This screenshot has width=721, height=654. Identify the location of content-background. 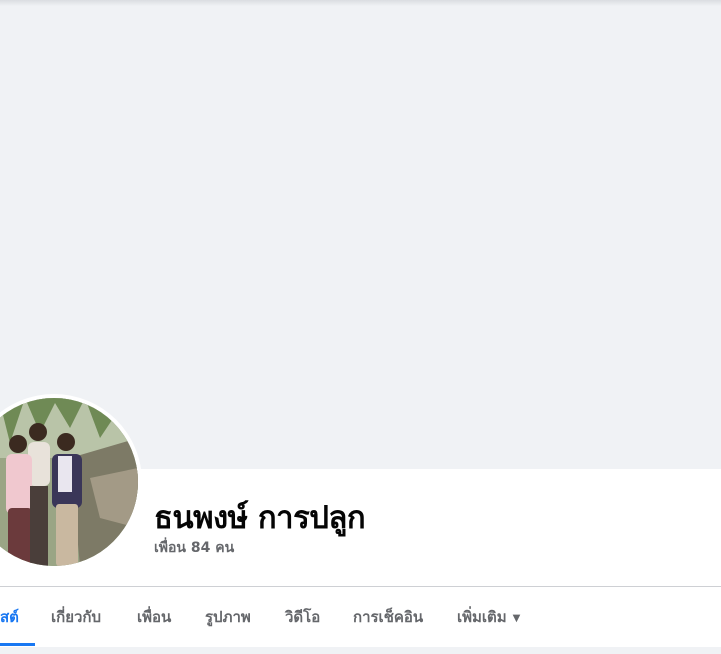
(360, 650).